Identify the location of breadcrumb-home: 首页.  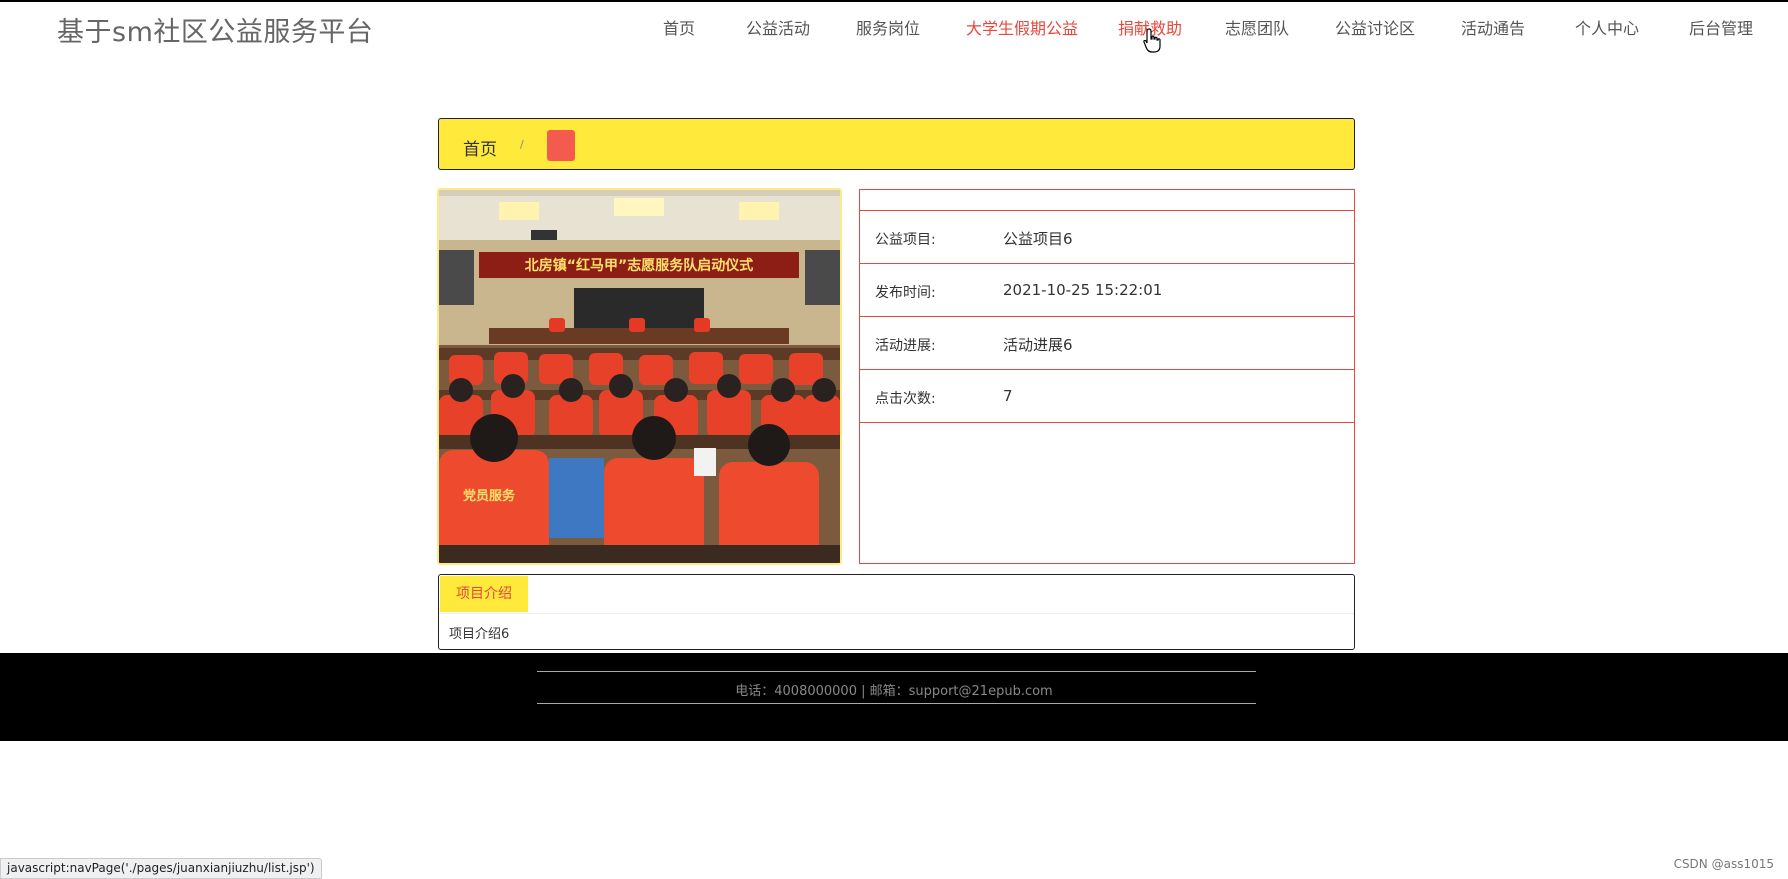
(480, 147).